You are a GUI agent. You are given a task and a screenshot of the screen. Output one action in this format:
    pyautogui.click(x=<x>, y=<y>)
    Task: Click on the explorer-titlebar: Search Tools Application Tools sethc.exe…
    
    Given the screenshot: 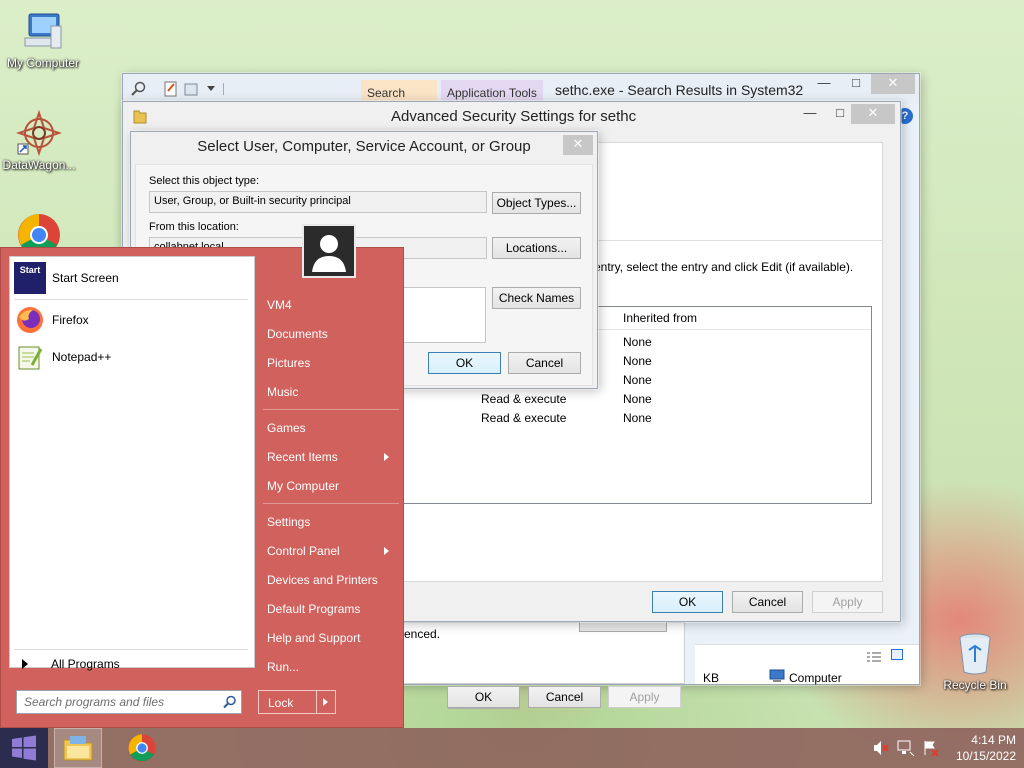 What is the action you would take?
    pyautogui.click(x=521, y=94)
    